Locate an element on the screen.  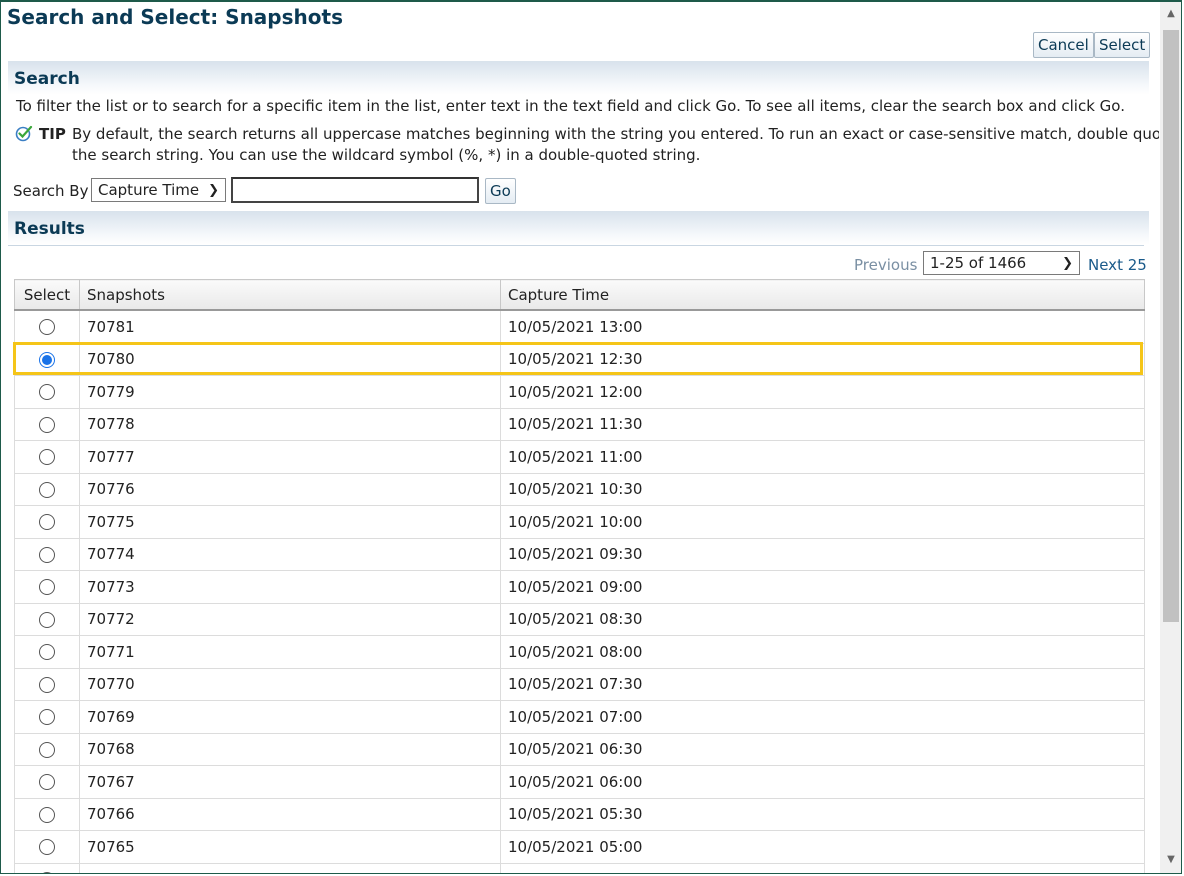
next-page-link: Next 25 is located at coordinates (1117, 265).